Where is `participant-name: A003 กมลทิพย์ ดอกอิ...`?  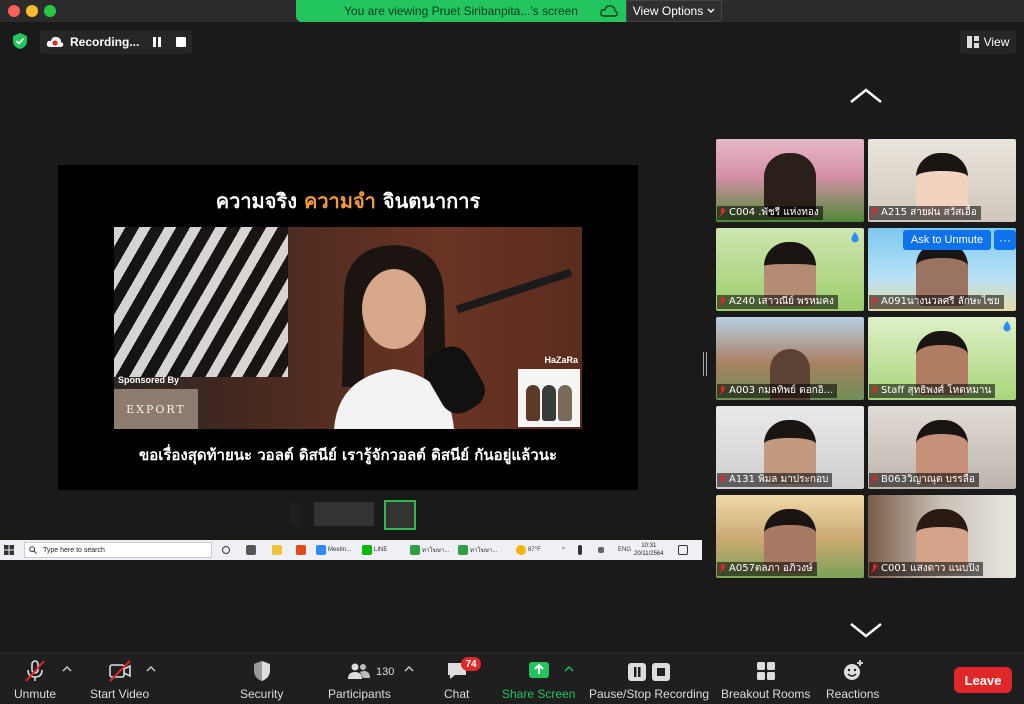 participant-name: A003 กมลทิพย์ ดอกอิ... is located at coordinates (781, 390).